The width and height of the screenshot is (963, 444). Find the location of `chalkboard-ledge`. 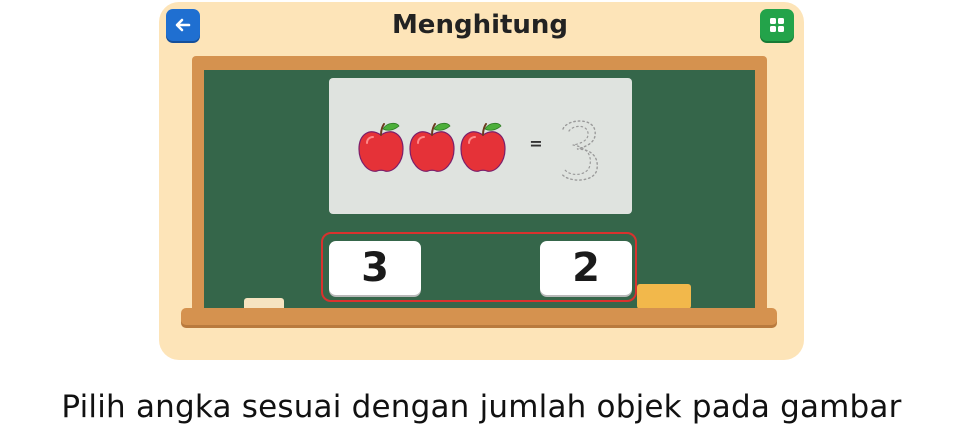

chalkboard-ledge is located at coordinates (479, 316).